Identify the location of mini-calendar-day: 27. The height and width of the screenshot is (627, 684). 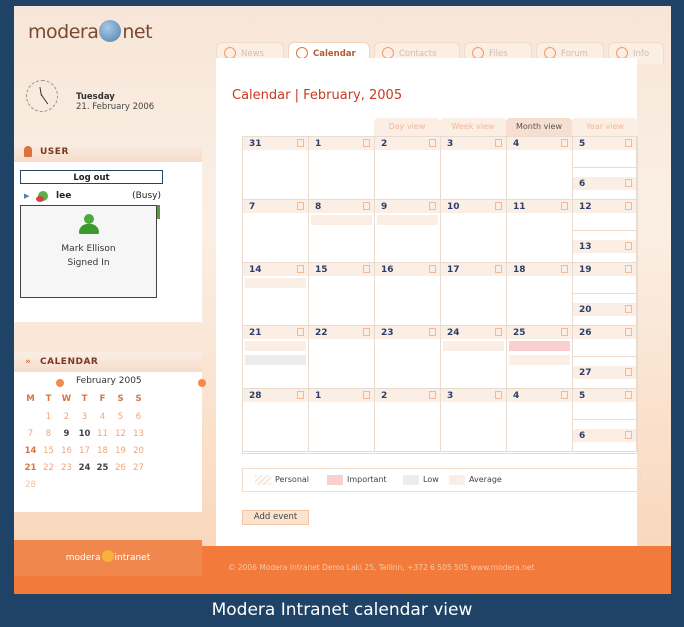
(138, 468).